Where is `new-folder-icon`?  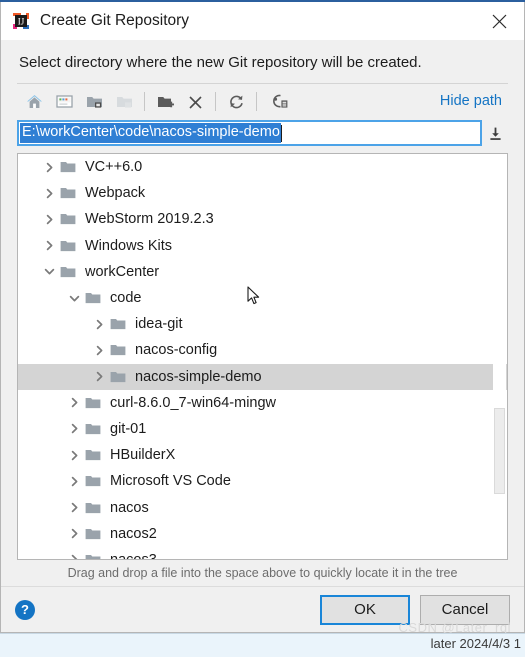
new-folder-icon is located at coordinates (165, 101).